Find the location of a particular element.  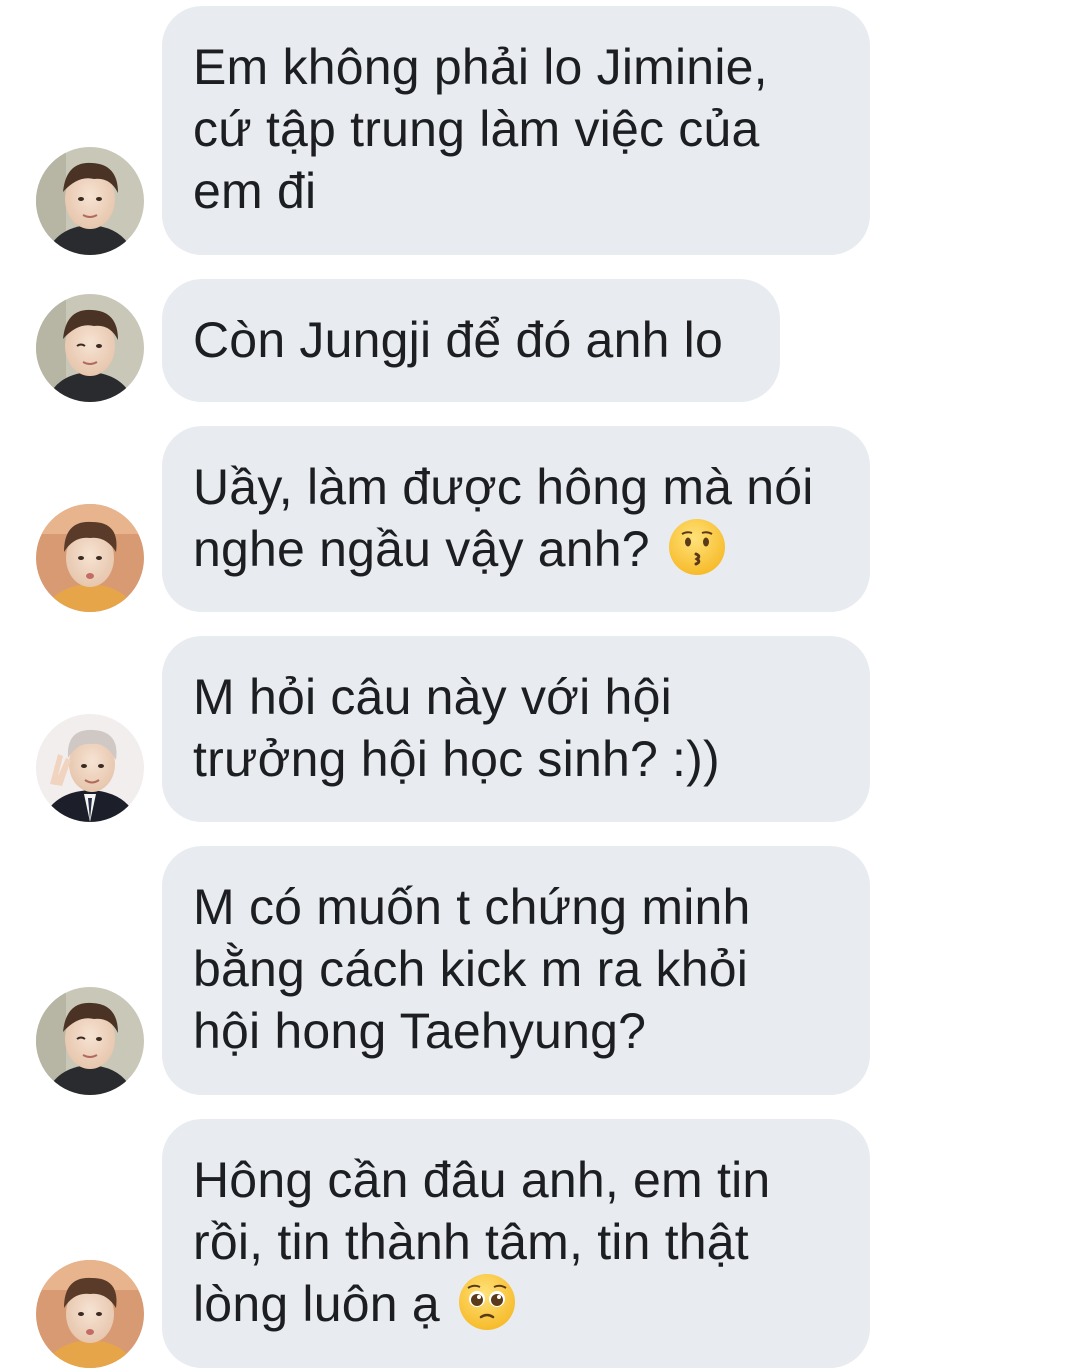

message-text: rồi, tin thành tâm, tin thật is located at coordinates (471, 1242).